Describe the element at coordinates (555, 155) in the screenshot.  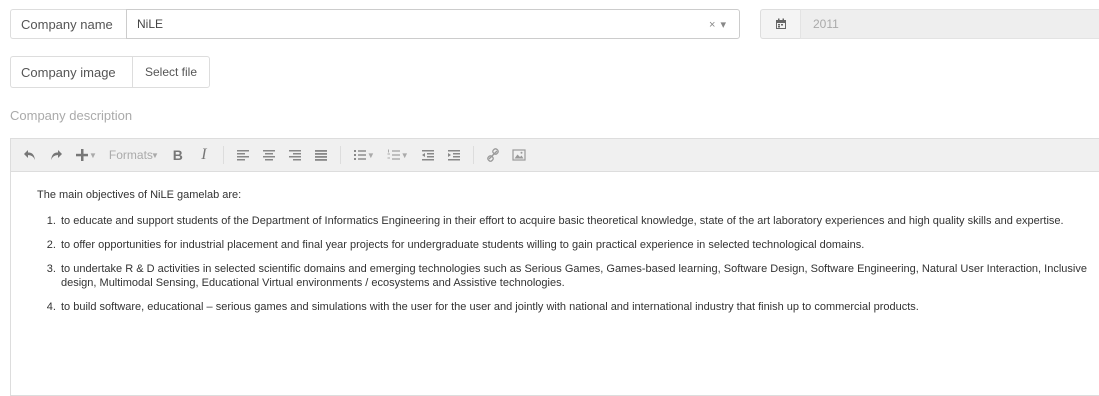
I see `editor-toolbar: ▼ Formats ▼ B I ▼ ▼` at that location.